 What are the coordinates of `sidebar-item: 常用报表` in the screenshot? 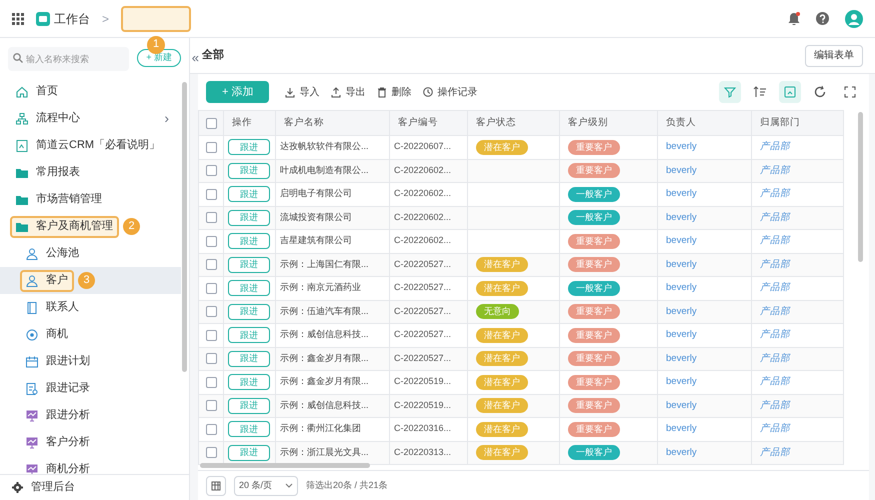 It's located at (48, 173).